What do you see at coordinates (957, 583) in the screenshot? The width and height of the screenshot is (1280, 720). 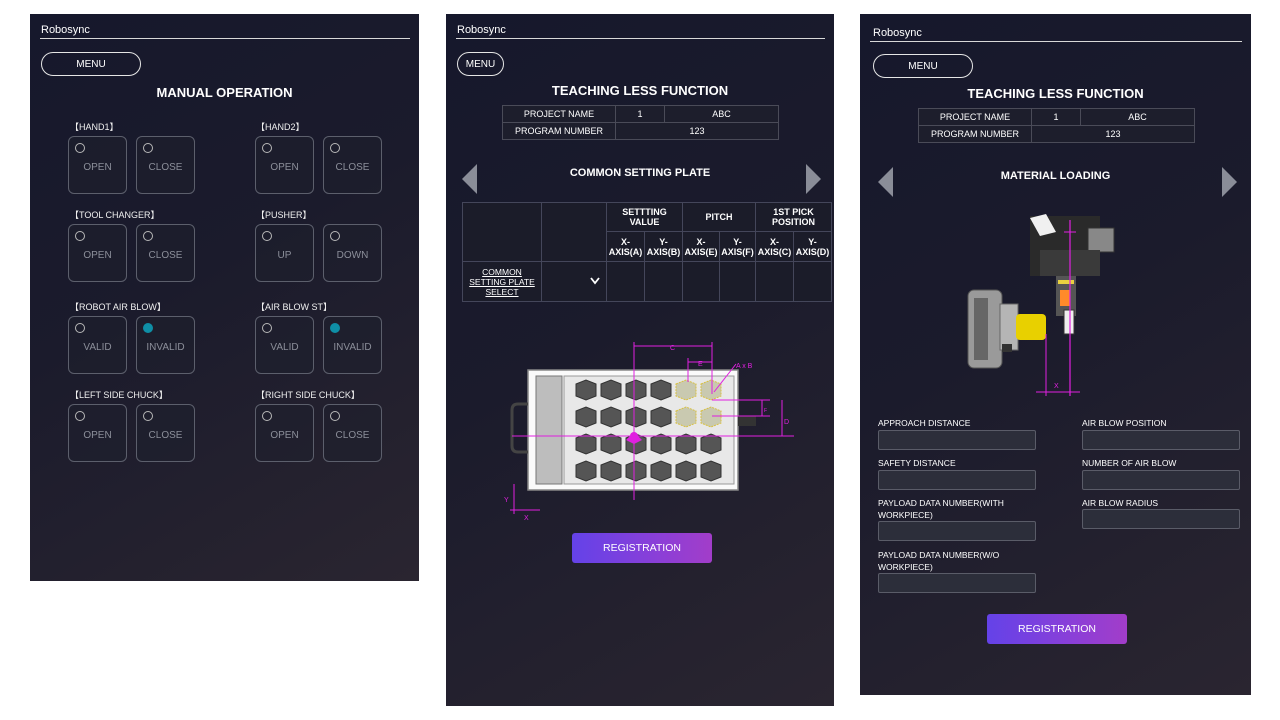 I see `payload-without-workpiece-input` at bounding box center [957, 583].